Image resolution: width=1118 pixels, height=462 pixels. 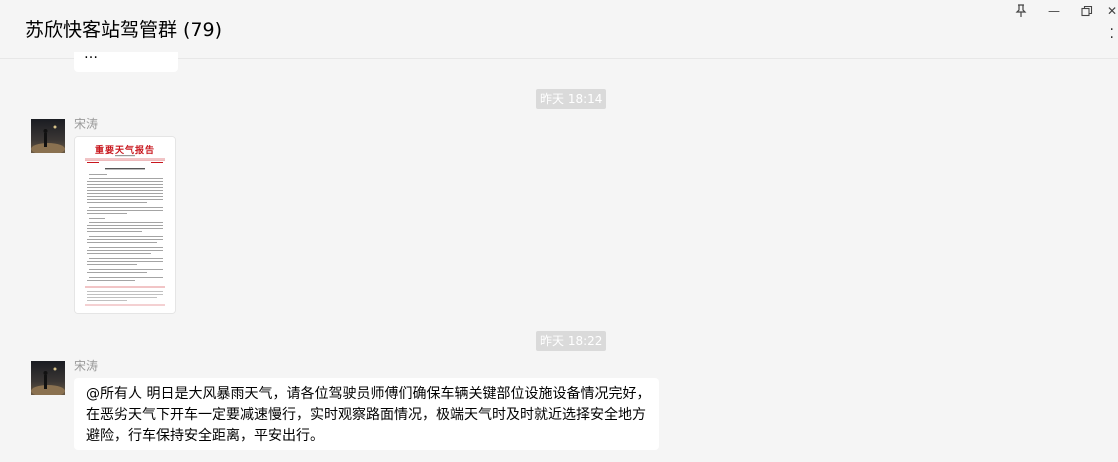 I want to click on close-icon: ✕, so click(x=1112, y=11).